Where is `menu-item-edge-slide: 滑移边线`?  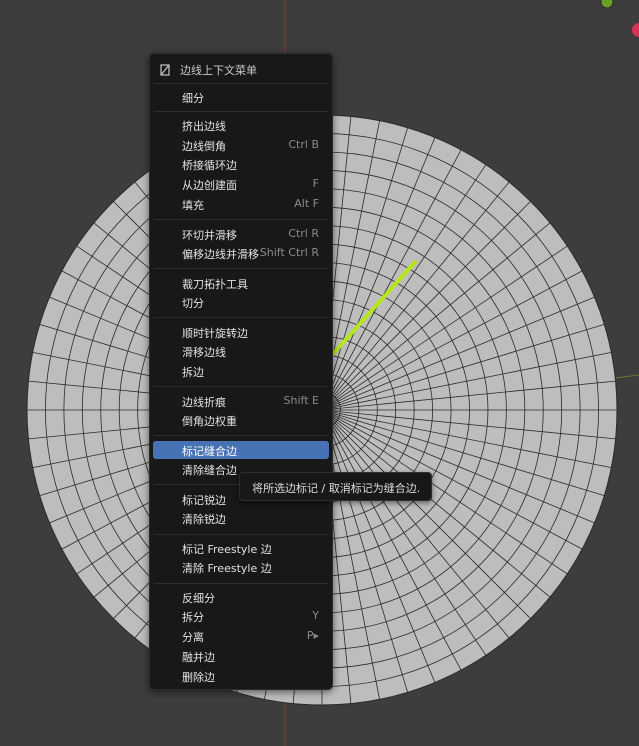 menu-item-edge-slide: 滑移边线 is located at coordinates (241, 351).